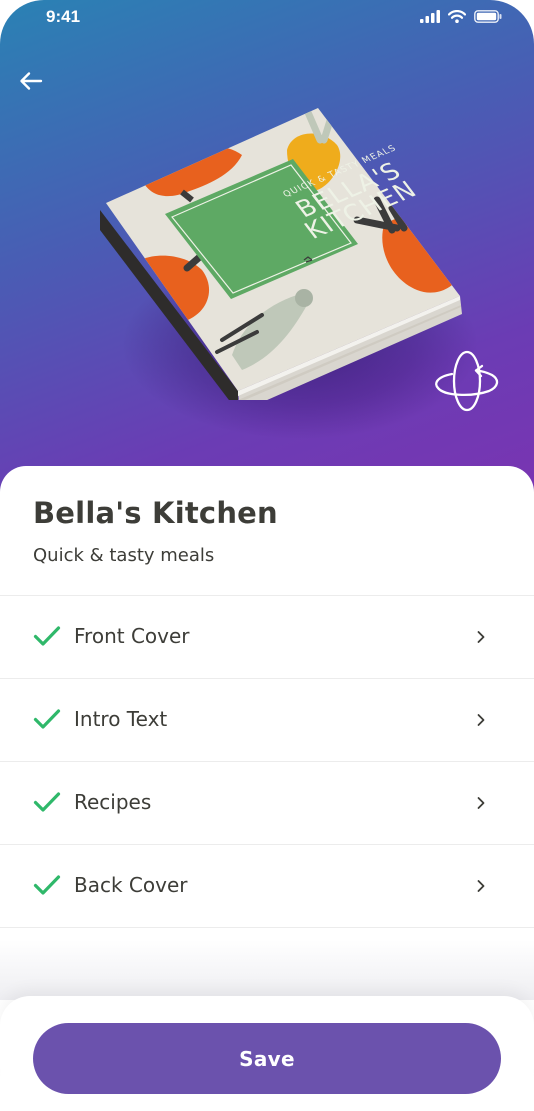 This screenshot has width=534, height=1111. Describe the element at coordinates (121, 719) in the screenshot. I see `section-label: Intro Text` at that location.